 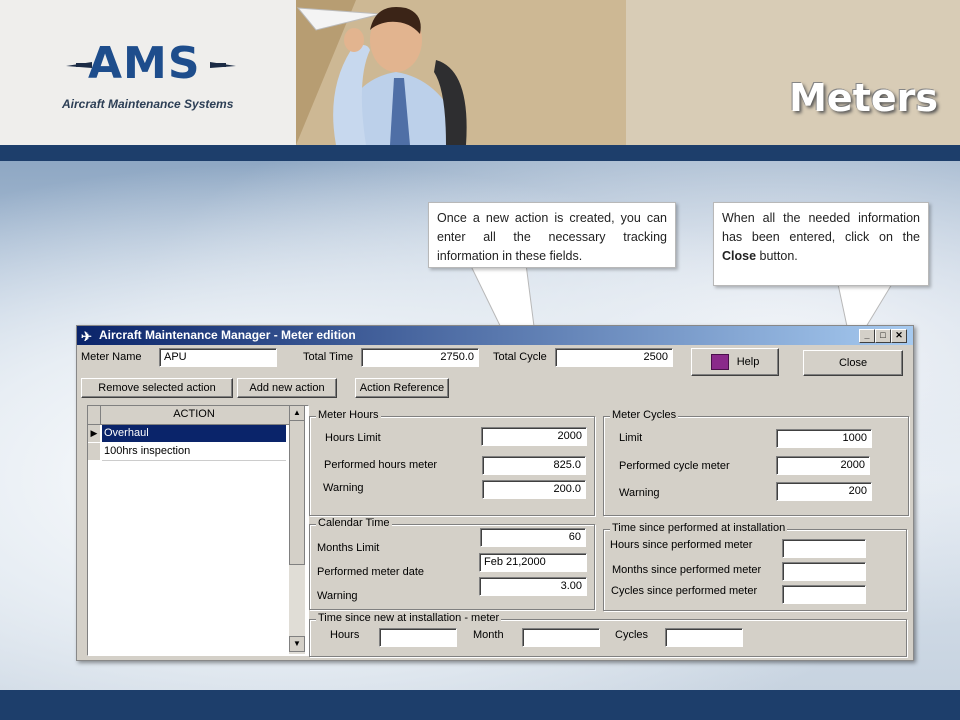 What do you see at coordinates (370, 572) in the screenshot?
I see `performed-date-label: Performed meter date` at bounding box center [370, 572].